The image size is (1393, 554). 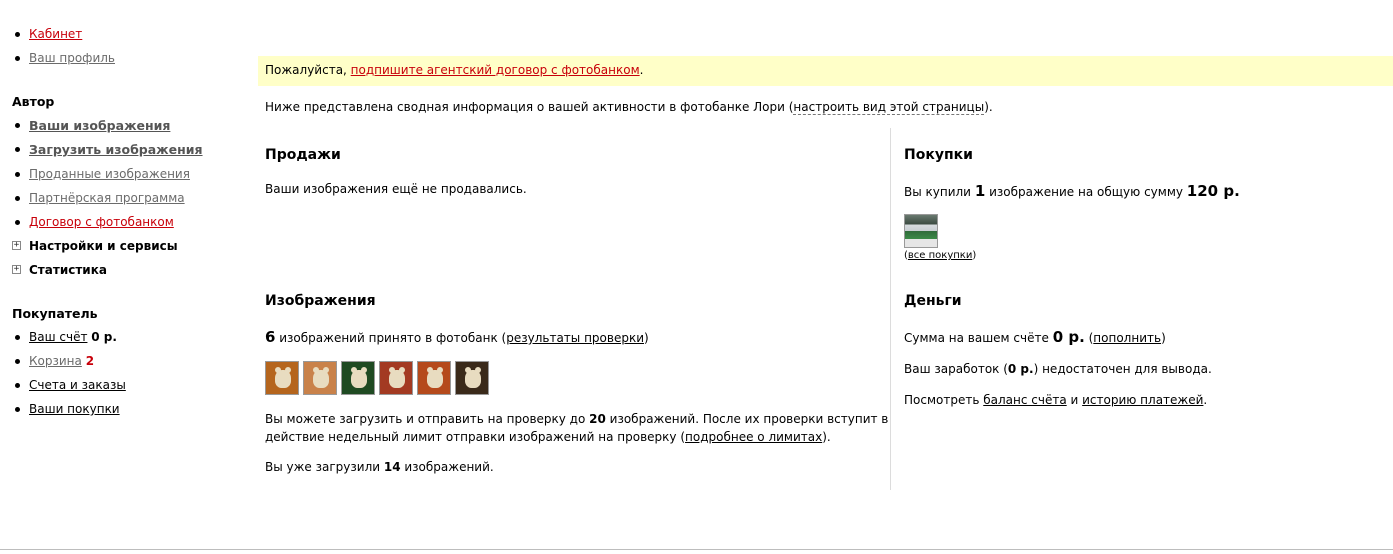 What do you see at coordinates (495, 70) in the screenshot?
I see `notice-sign-contract-link: подпишите агентский договор с фотобанком` at bounding box center [495, 70].